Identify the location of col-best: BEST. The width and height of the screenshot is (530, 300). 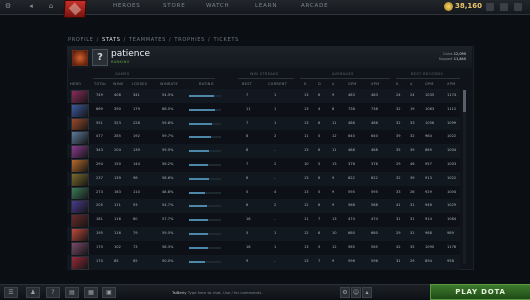
(247, 84).